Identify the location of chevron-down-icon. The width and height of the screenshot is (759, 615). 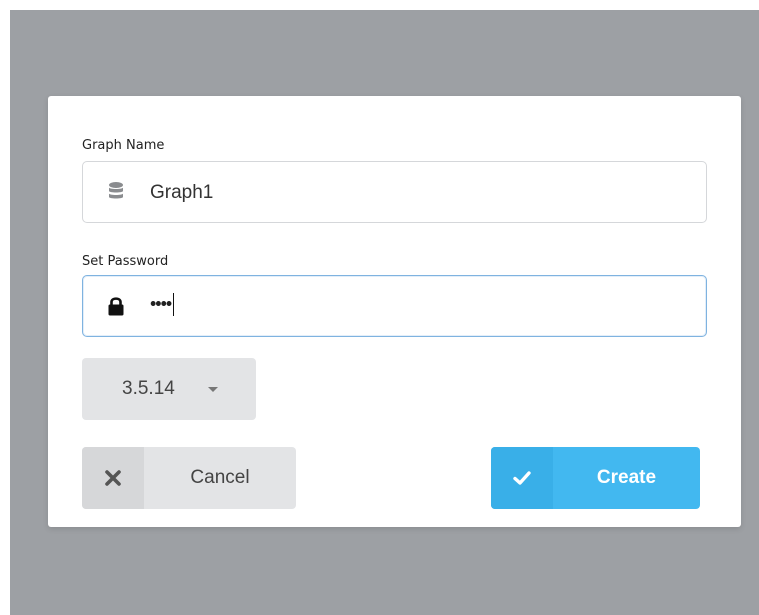
(213, 389).